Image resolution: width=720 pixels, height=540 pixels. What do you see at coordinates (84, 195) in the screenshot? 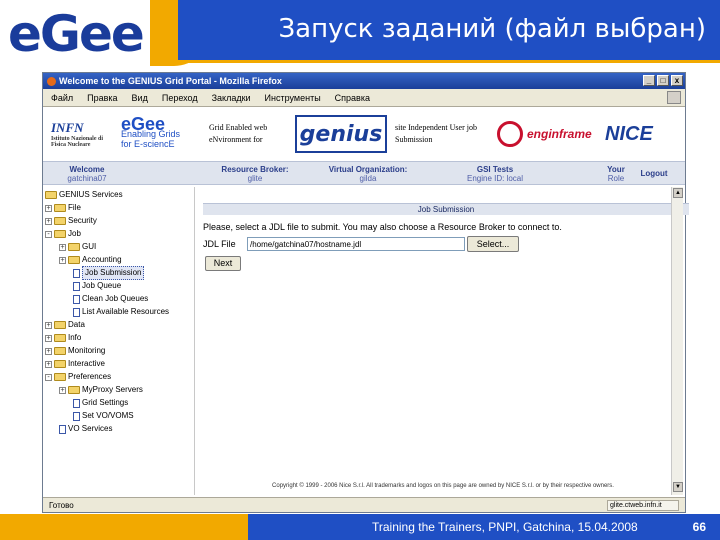
I see `tree-item-root: GENIUS Services` at bounding box center [84, 195].